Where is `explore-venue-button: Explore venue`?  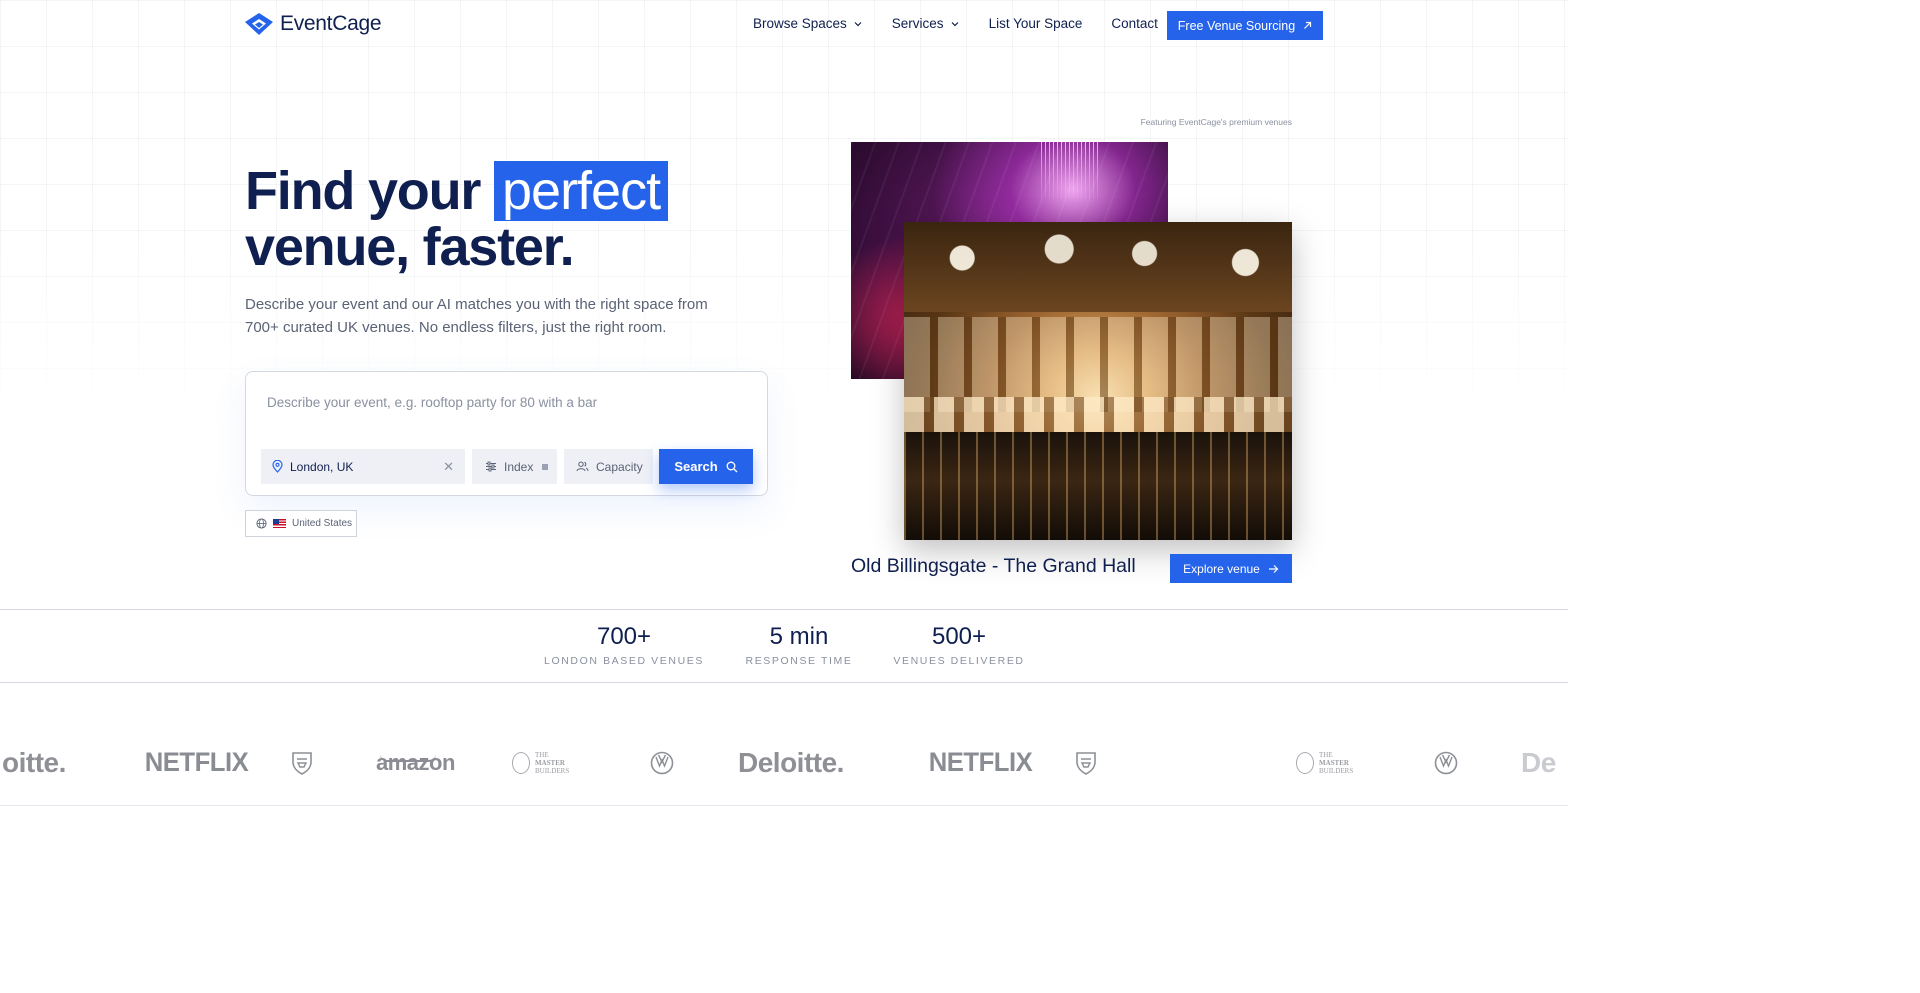
explore-venue-button: Explore venue is located at coordinates (1231, 568).